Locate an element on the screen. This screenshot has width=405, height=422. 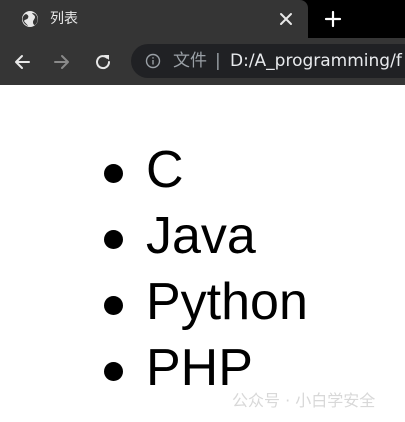
address-bar: 文件 | D:/A_programming/f is located at coordinates (268, 61).